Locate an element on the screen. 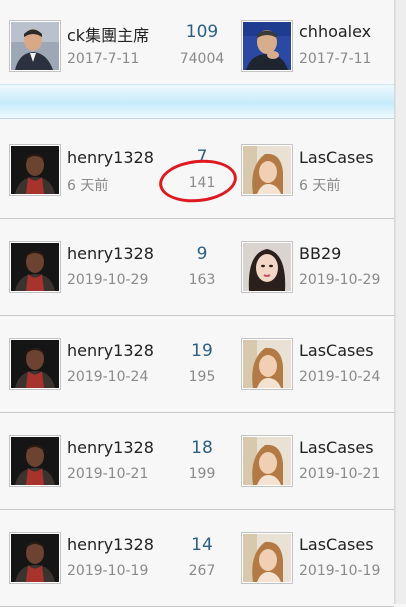 This screenshot has height=607, width=406. reply-count: 109 is located at coordinates (202, 32).